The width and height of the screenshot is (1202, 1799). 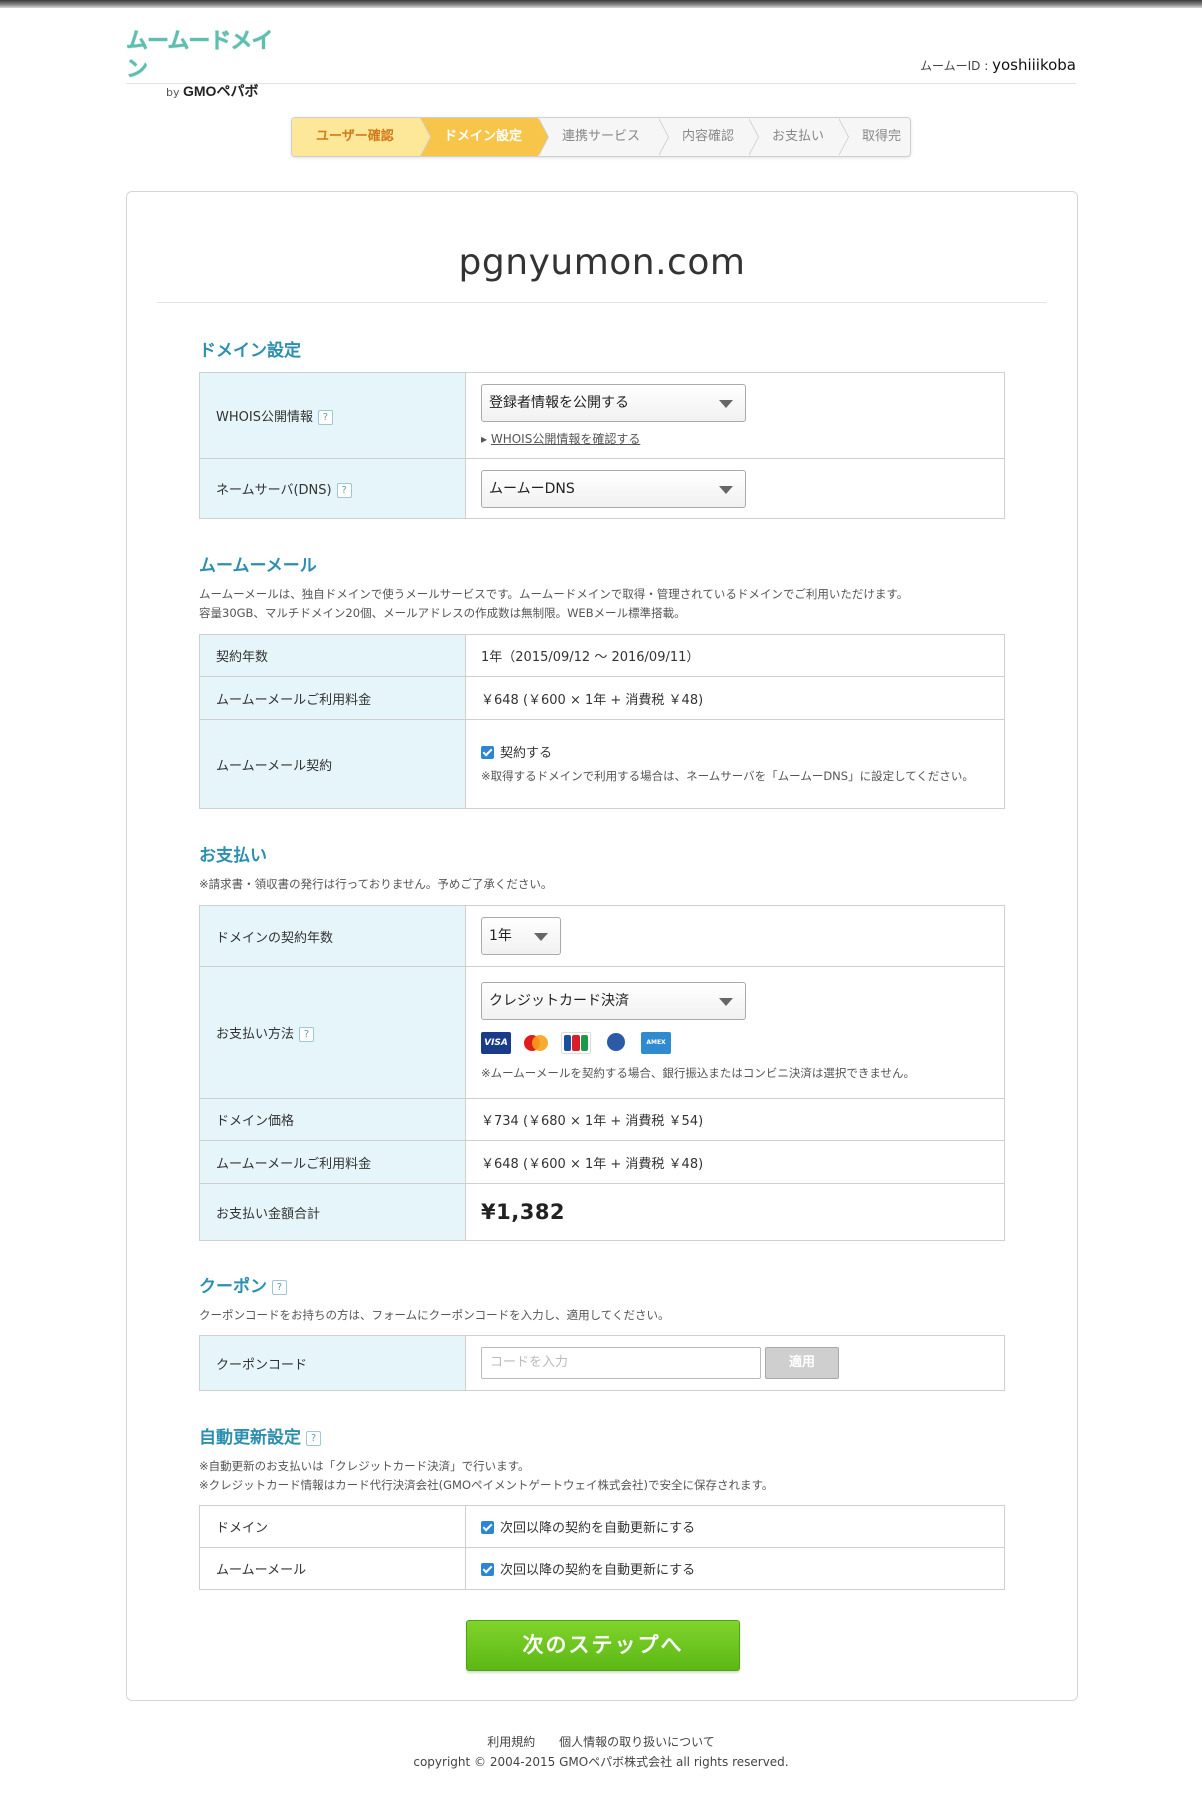 I want to click on renew-mail-cell: 次回以降の契約を自動更新にする, so click(x=735, y=1568).